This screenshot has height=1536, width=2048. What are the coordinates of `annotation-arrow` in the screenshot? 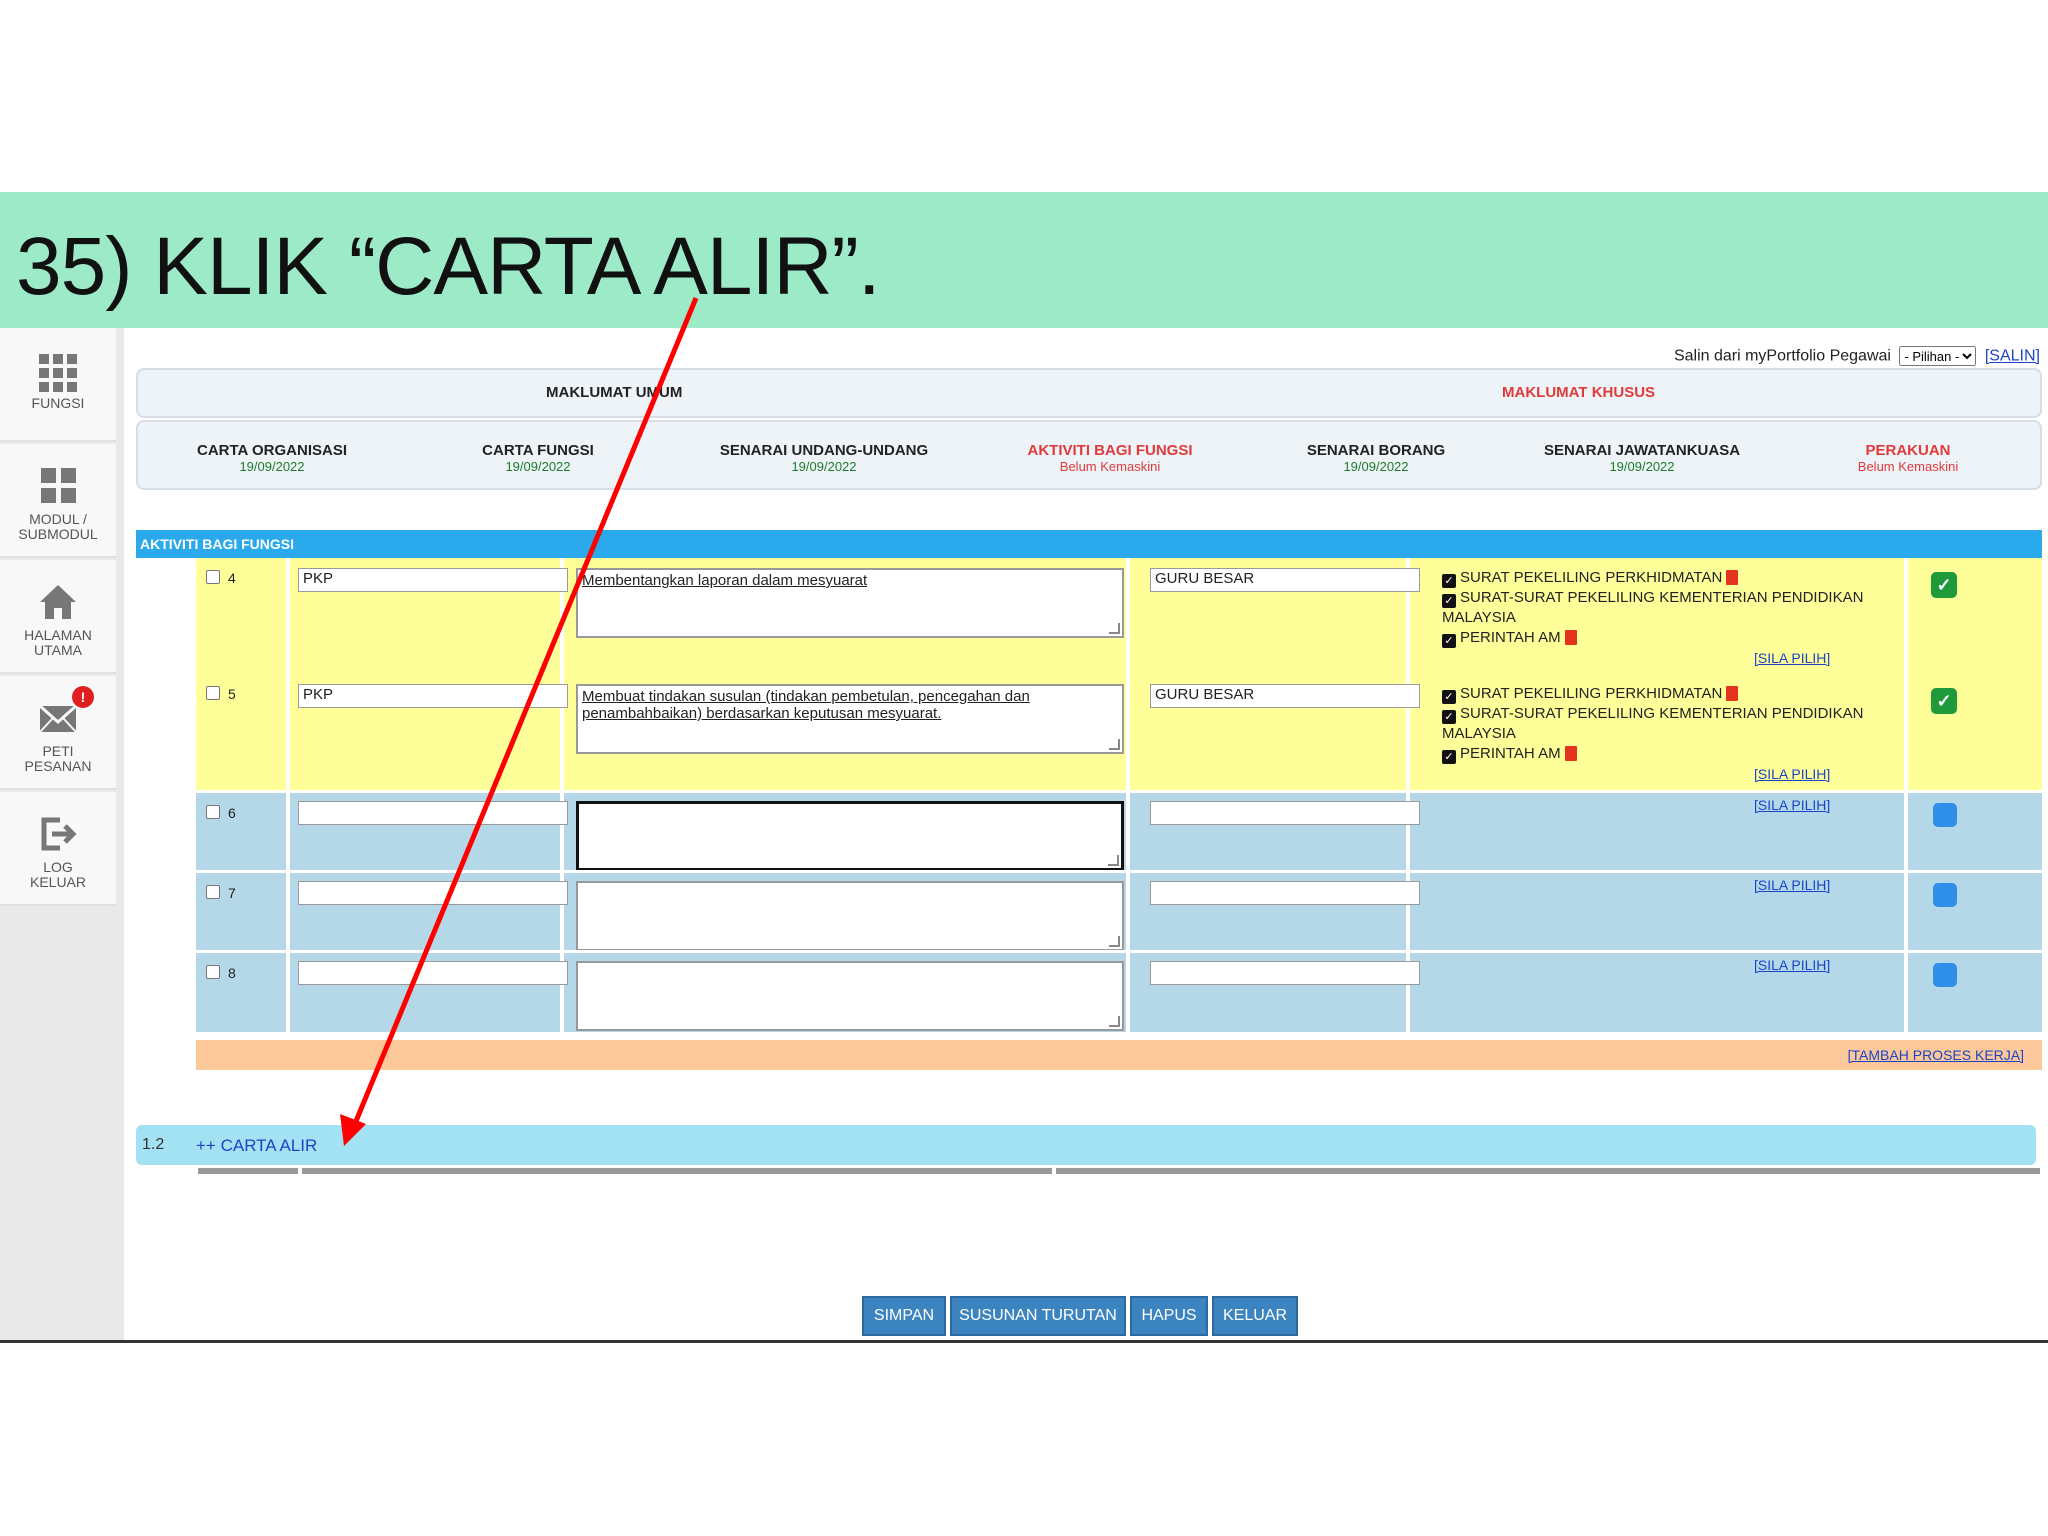 It's located at (519, 721).